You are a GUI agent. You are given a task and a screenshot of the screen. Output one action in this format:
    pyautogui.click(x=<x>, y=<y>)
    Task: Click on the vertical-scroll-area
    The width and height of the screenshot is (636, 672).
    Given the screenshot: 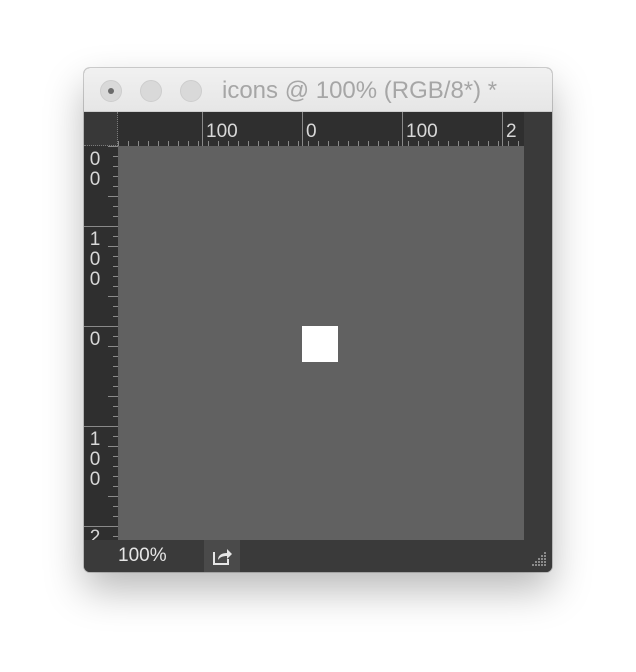 What is the action you would take?
    pyautogui.click(x=538, y=326)
    